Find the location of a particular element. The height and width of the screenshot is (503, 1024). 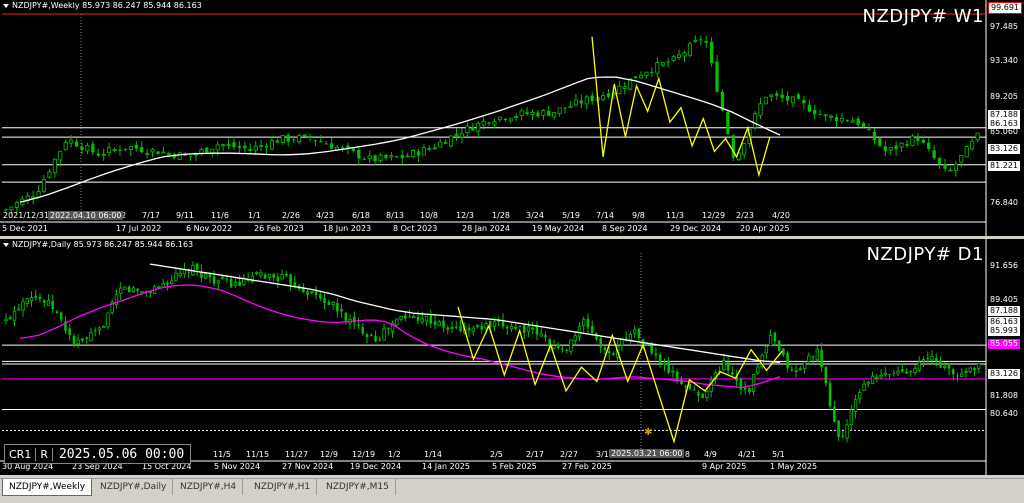

weekly-crosshair-time: 2022.04.10 06:00 is located at coordinates (86, 215).